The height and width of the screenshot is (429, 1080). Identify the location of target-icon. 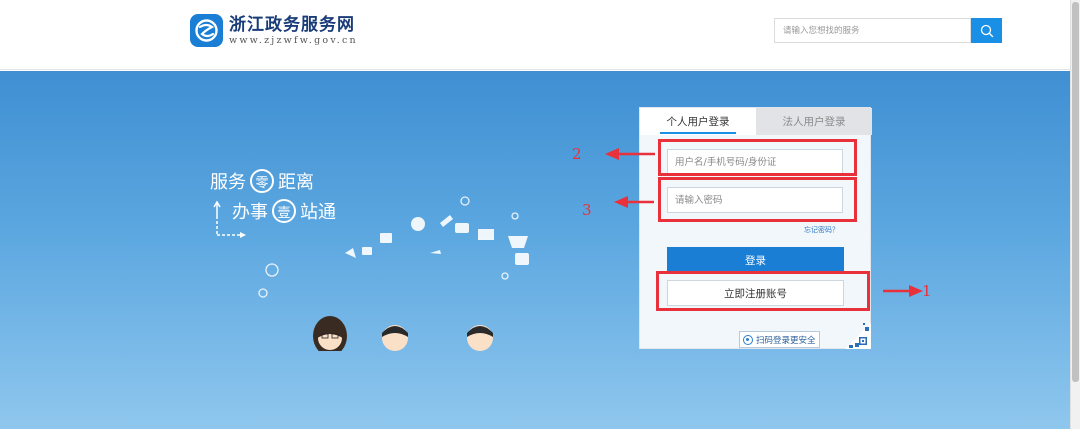
(748, 339).